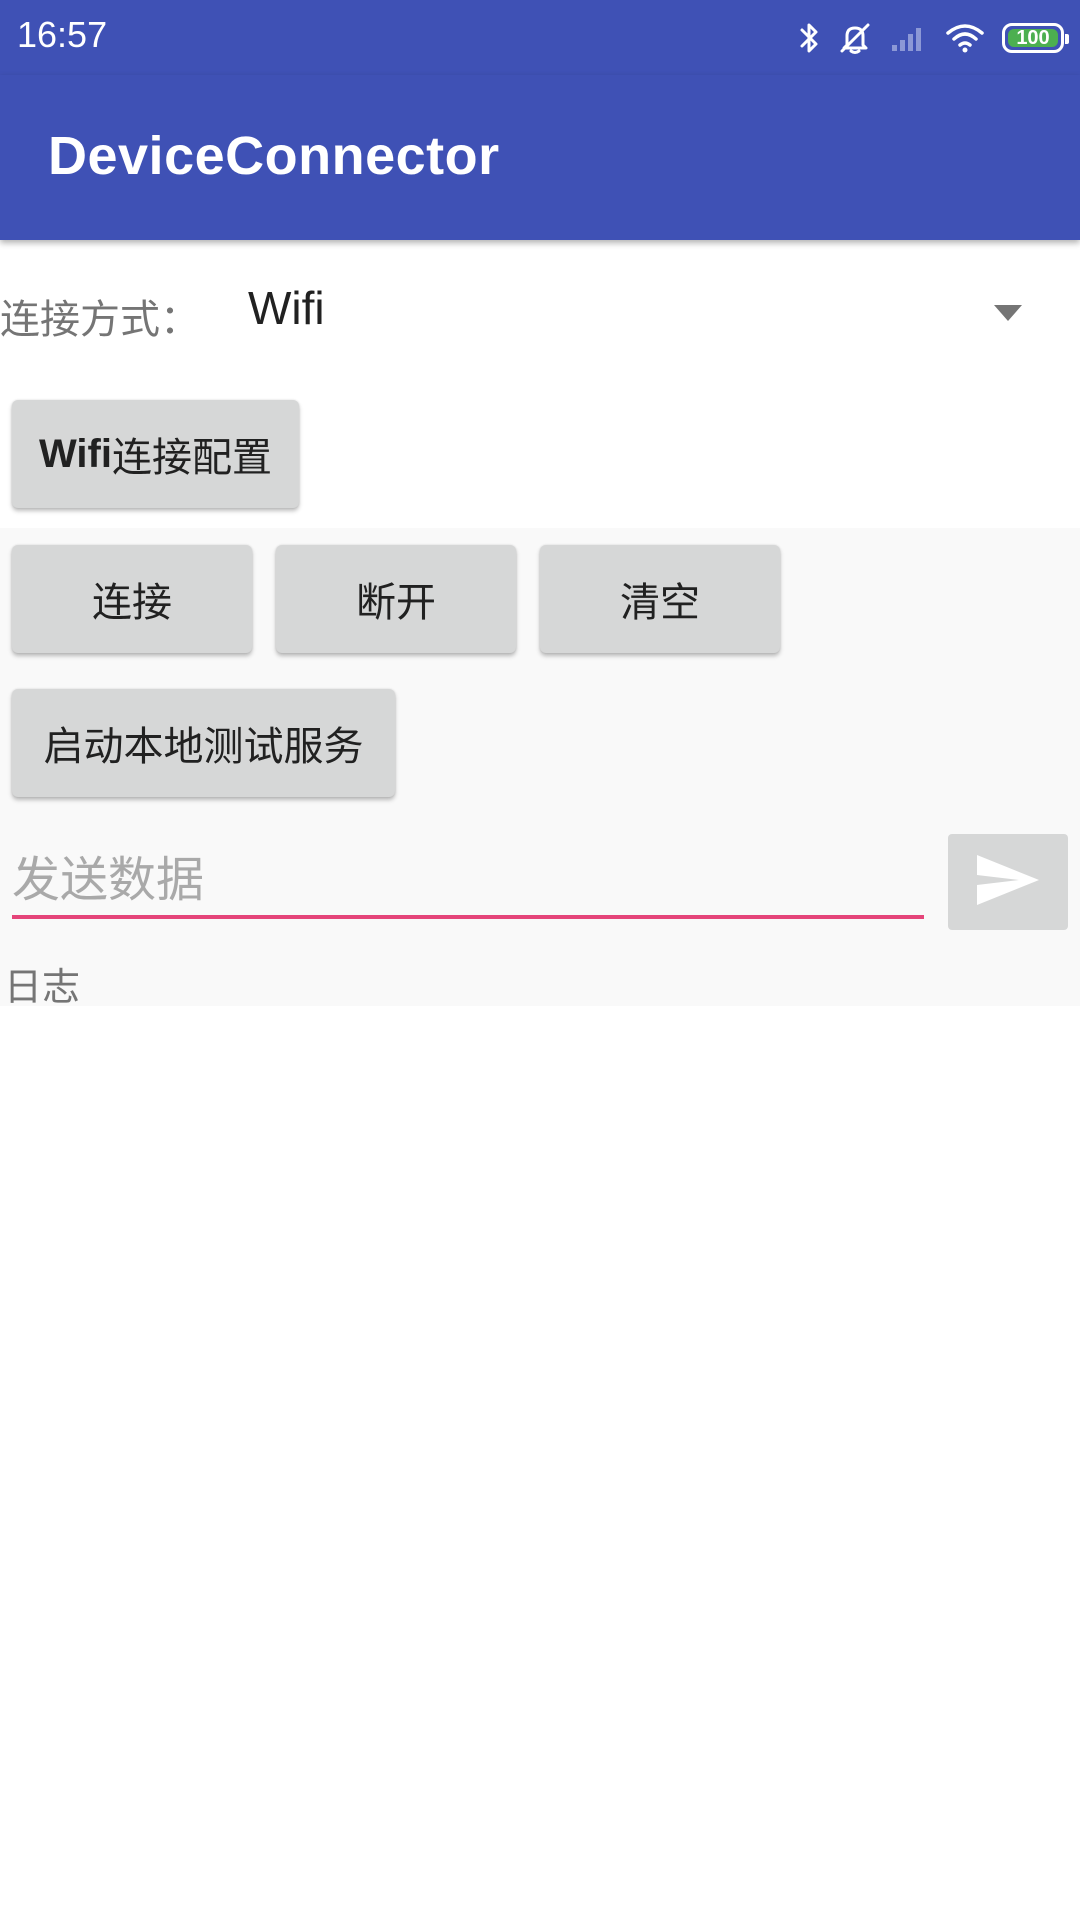 The width and height of the screenshot is (1080, 1920). What do you see at coordinates (540, 37) in the screenshot?
I see `status-bar: 16:57 100` at bounding box center [540, 37].